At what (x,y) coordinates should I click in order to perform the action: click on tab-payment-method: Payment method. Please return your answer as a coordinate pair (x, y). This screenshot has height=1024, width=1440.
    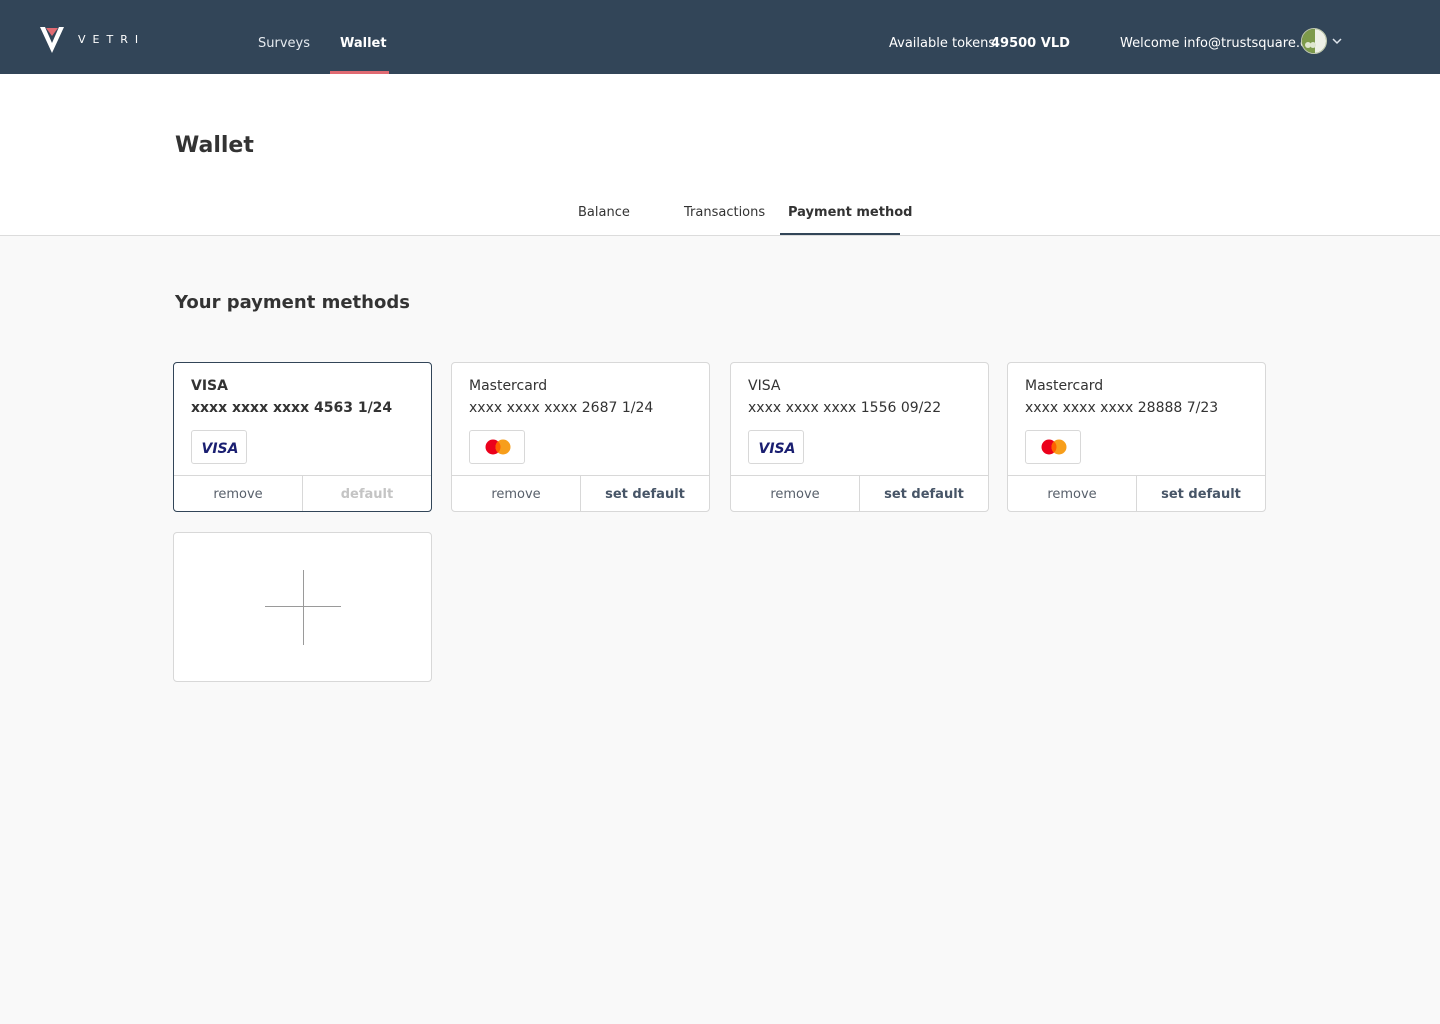
    Looking at the image, I should click on (850, 212).